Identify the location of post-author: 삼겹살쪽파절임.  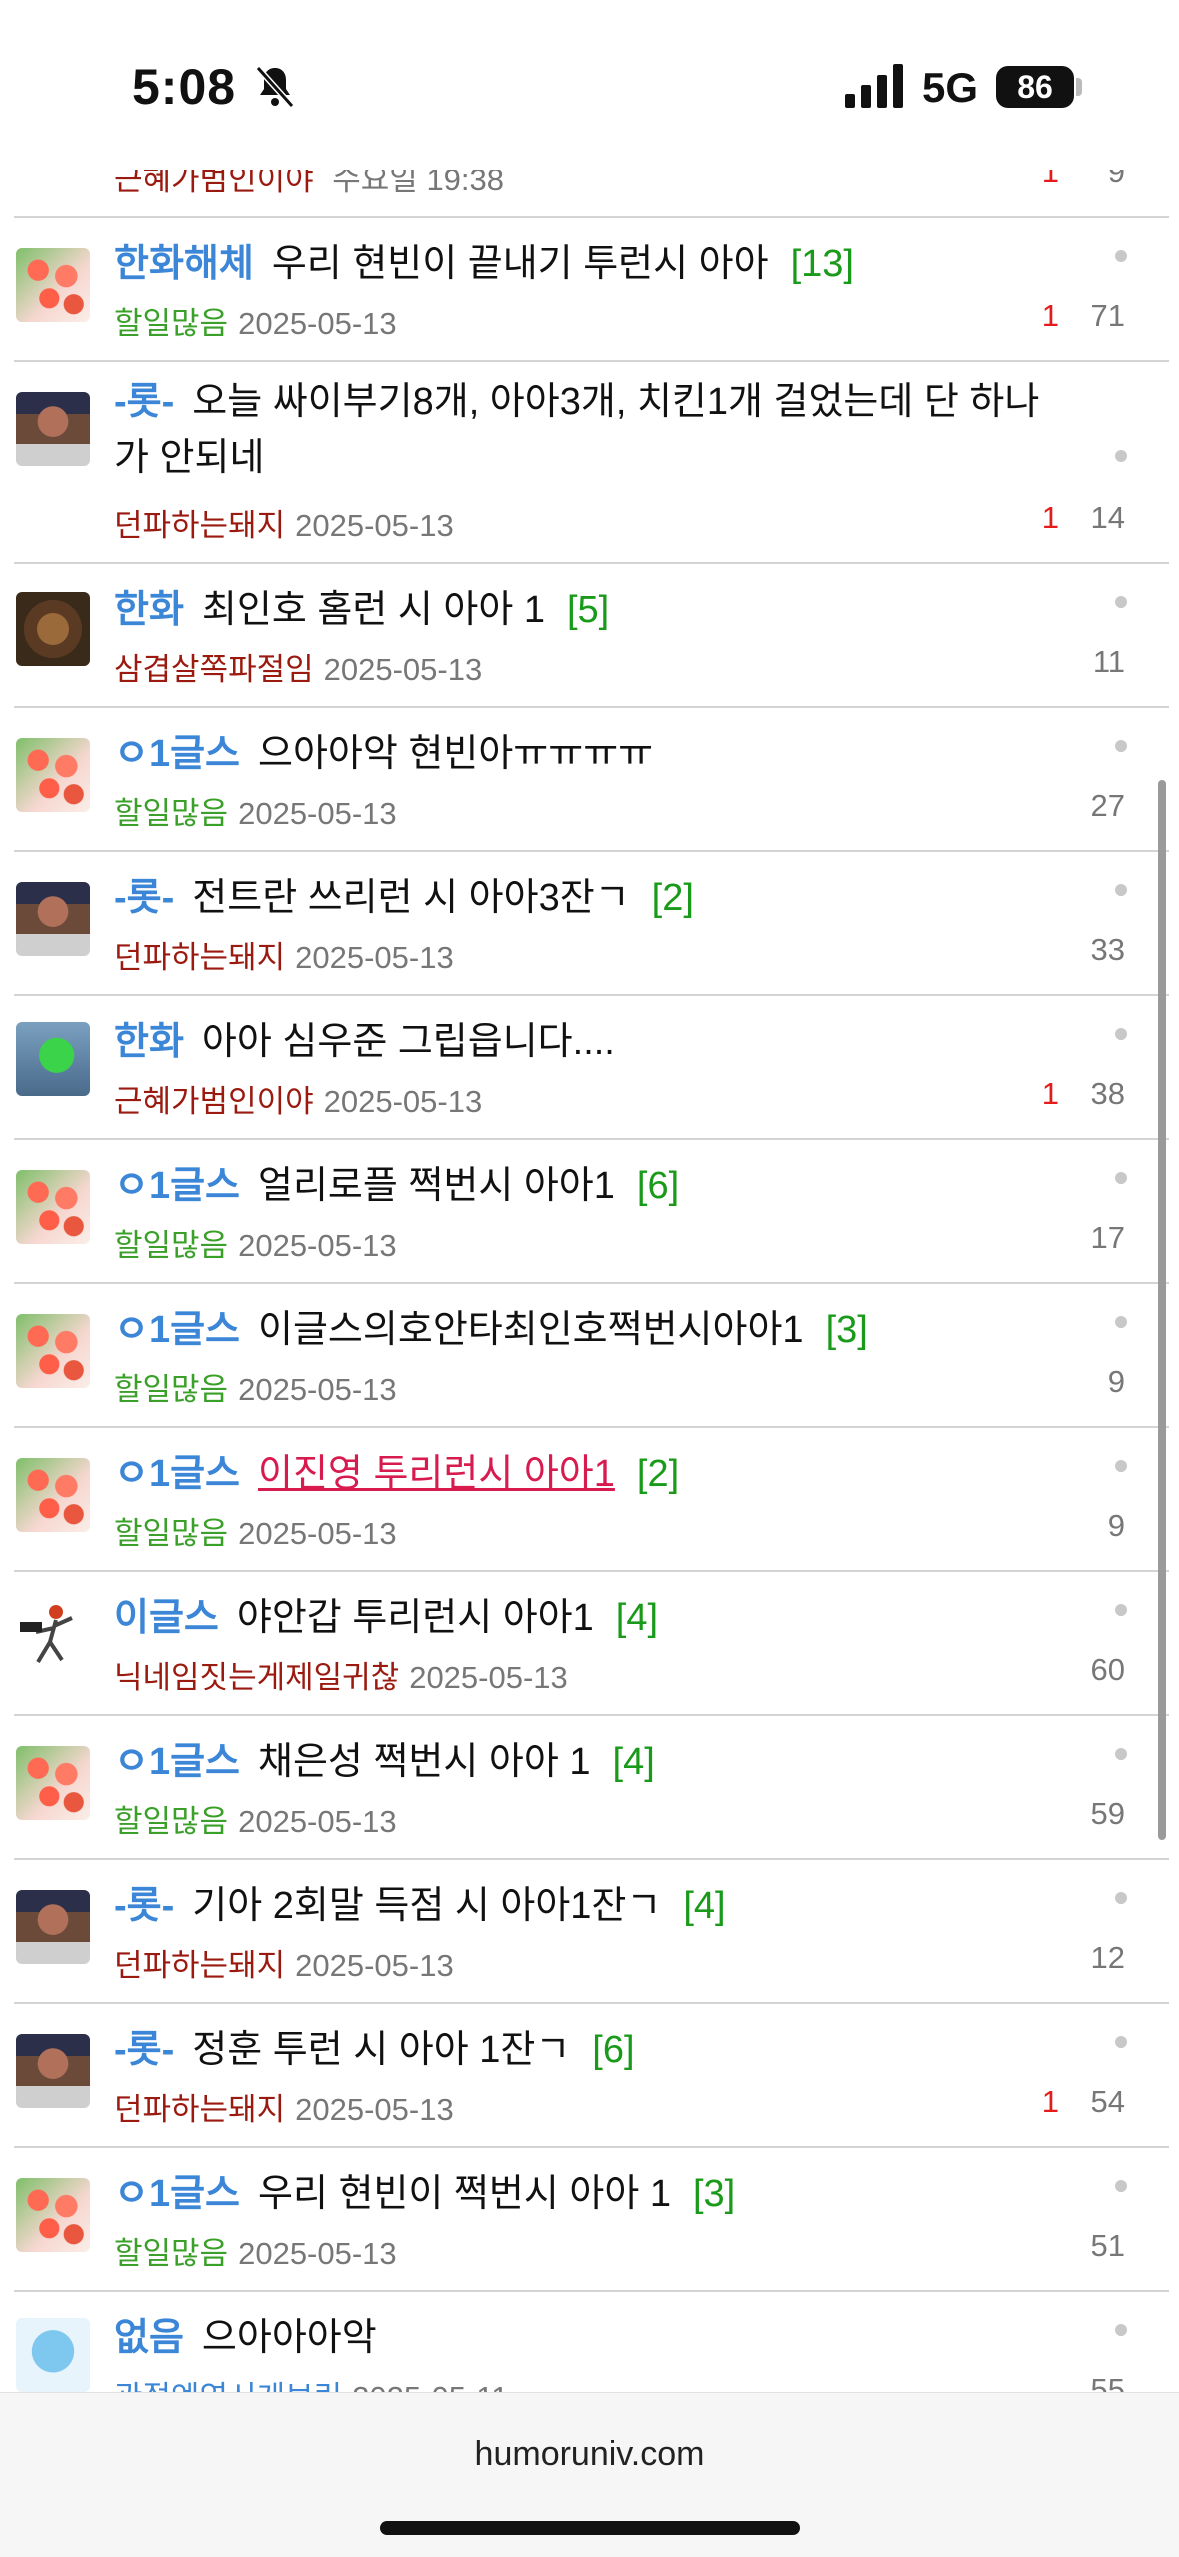
(214, 669).